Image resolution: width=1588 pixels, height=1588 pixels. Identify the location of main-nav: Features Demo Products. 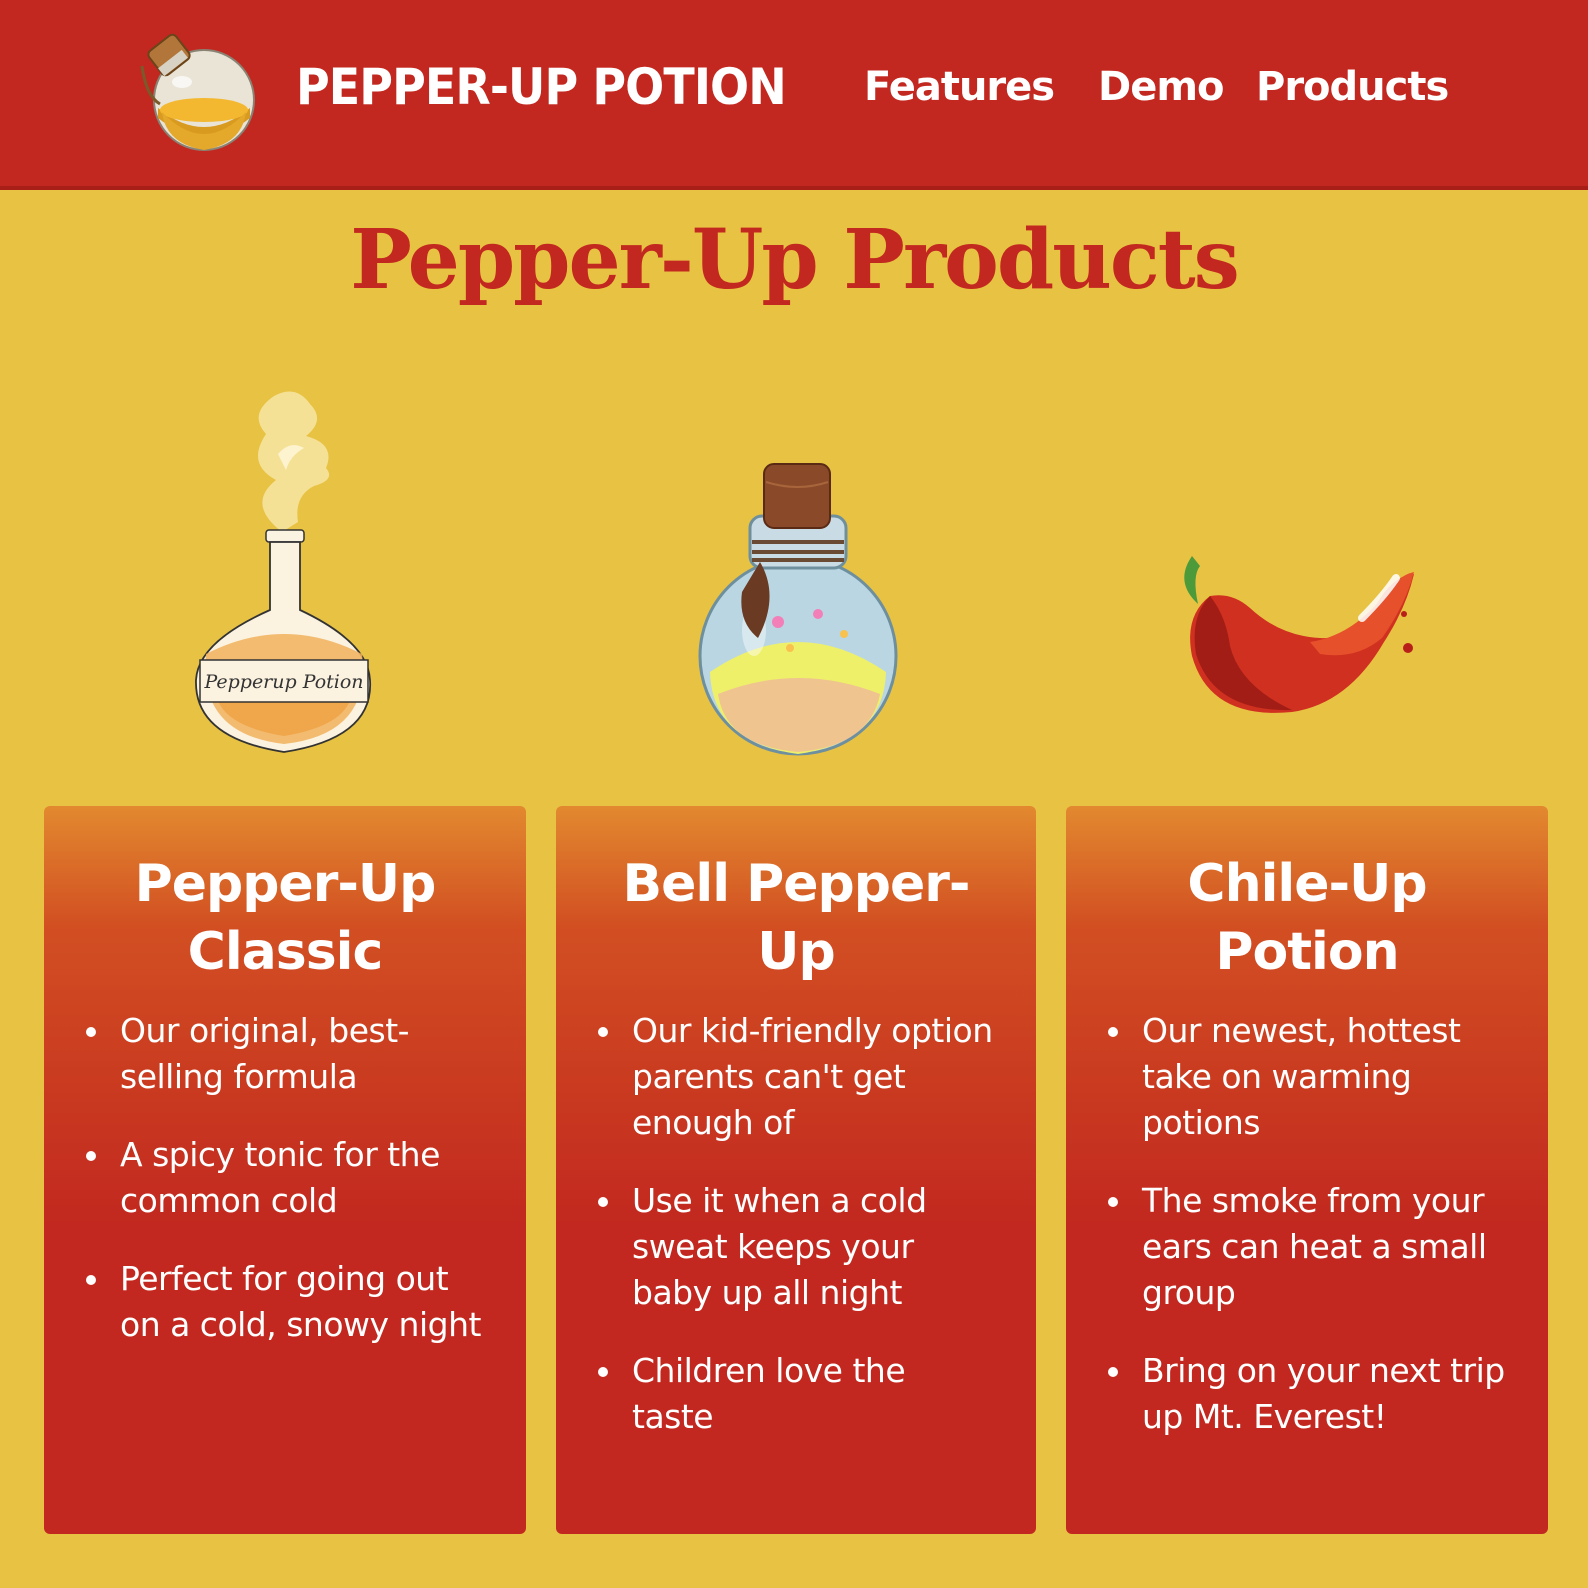
(794, 94).